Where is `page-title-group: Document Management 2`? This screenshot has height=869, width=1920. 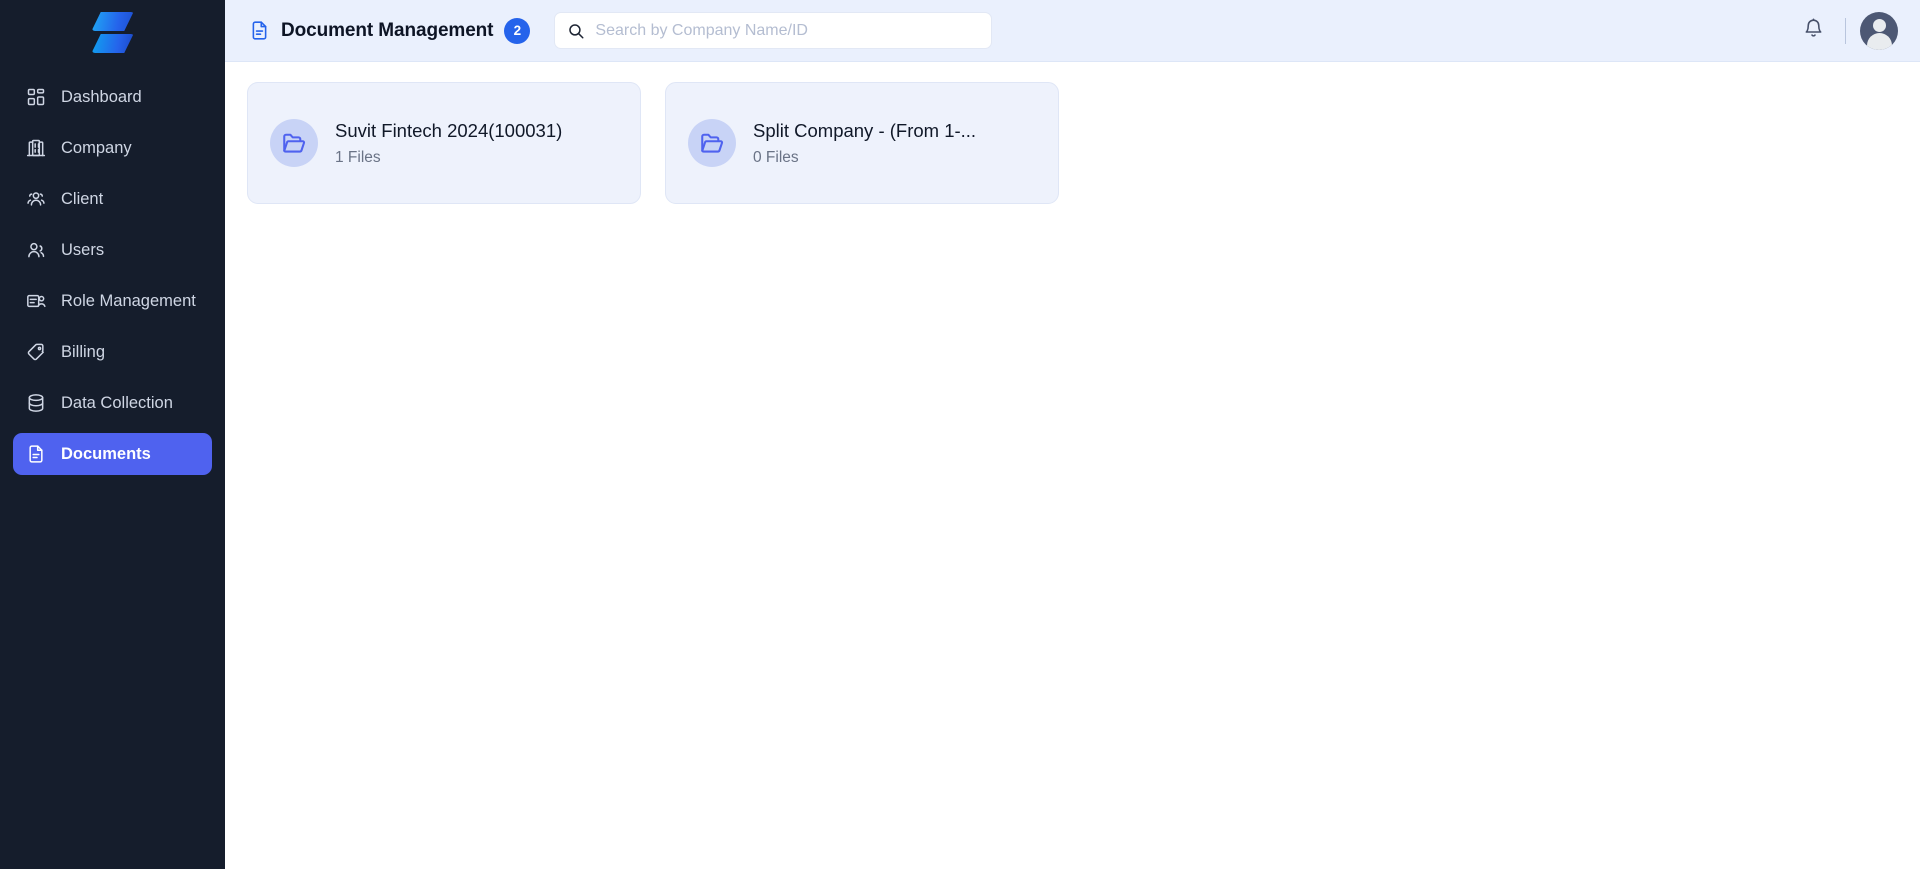 page-title-group: Document Management 2 is located at coordinates (390, 30).